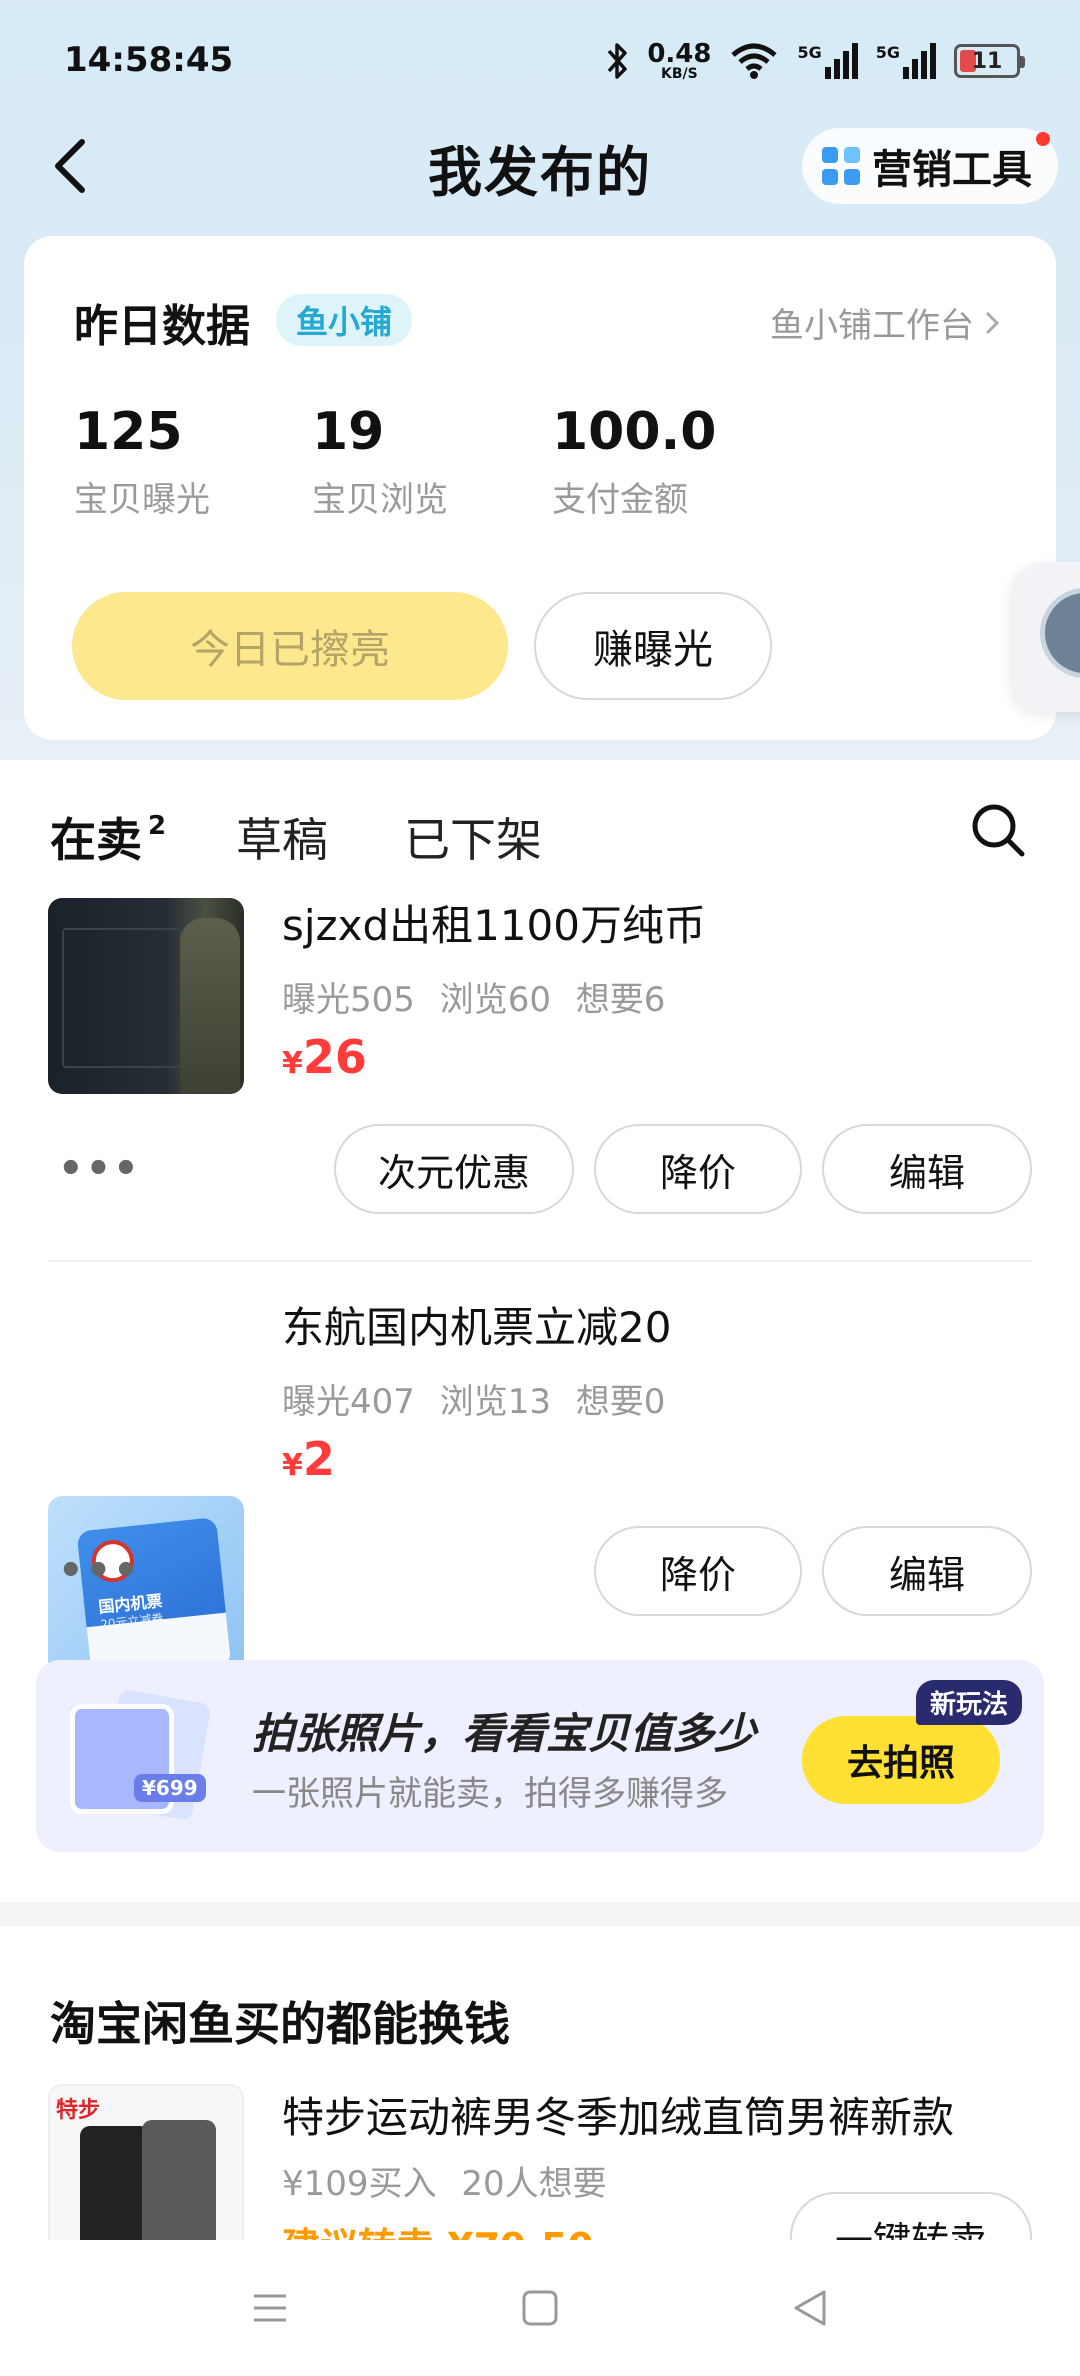 The image size is (1080, 2376). What do you see at coordinates (96, 840) in the screenshot?
I see `tab-on-sale-label: 在卖` at bounding box center [96, 840].